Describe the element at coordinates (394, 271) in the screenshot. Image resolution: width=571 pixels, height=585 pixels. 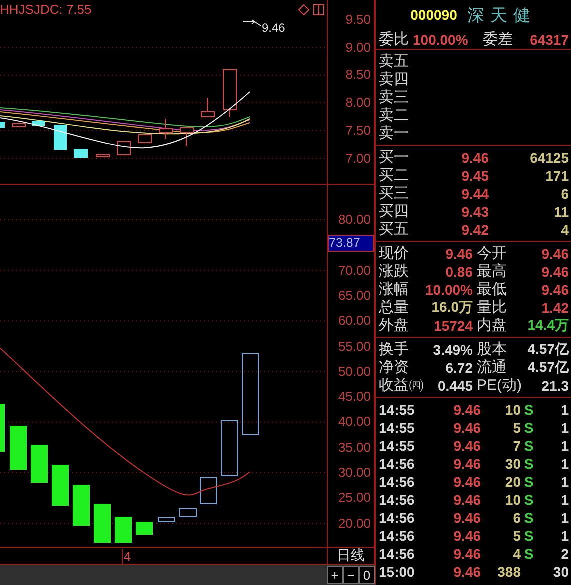
I see `field-label: 涨跌` at that location.